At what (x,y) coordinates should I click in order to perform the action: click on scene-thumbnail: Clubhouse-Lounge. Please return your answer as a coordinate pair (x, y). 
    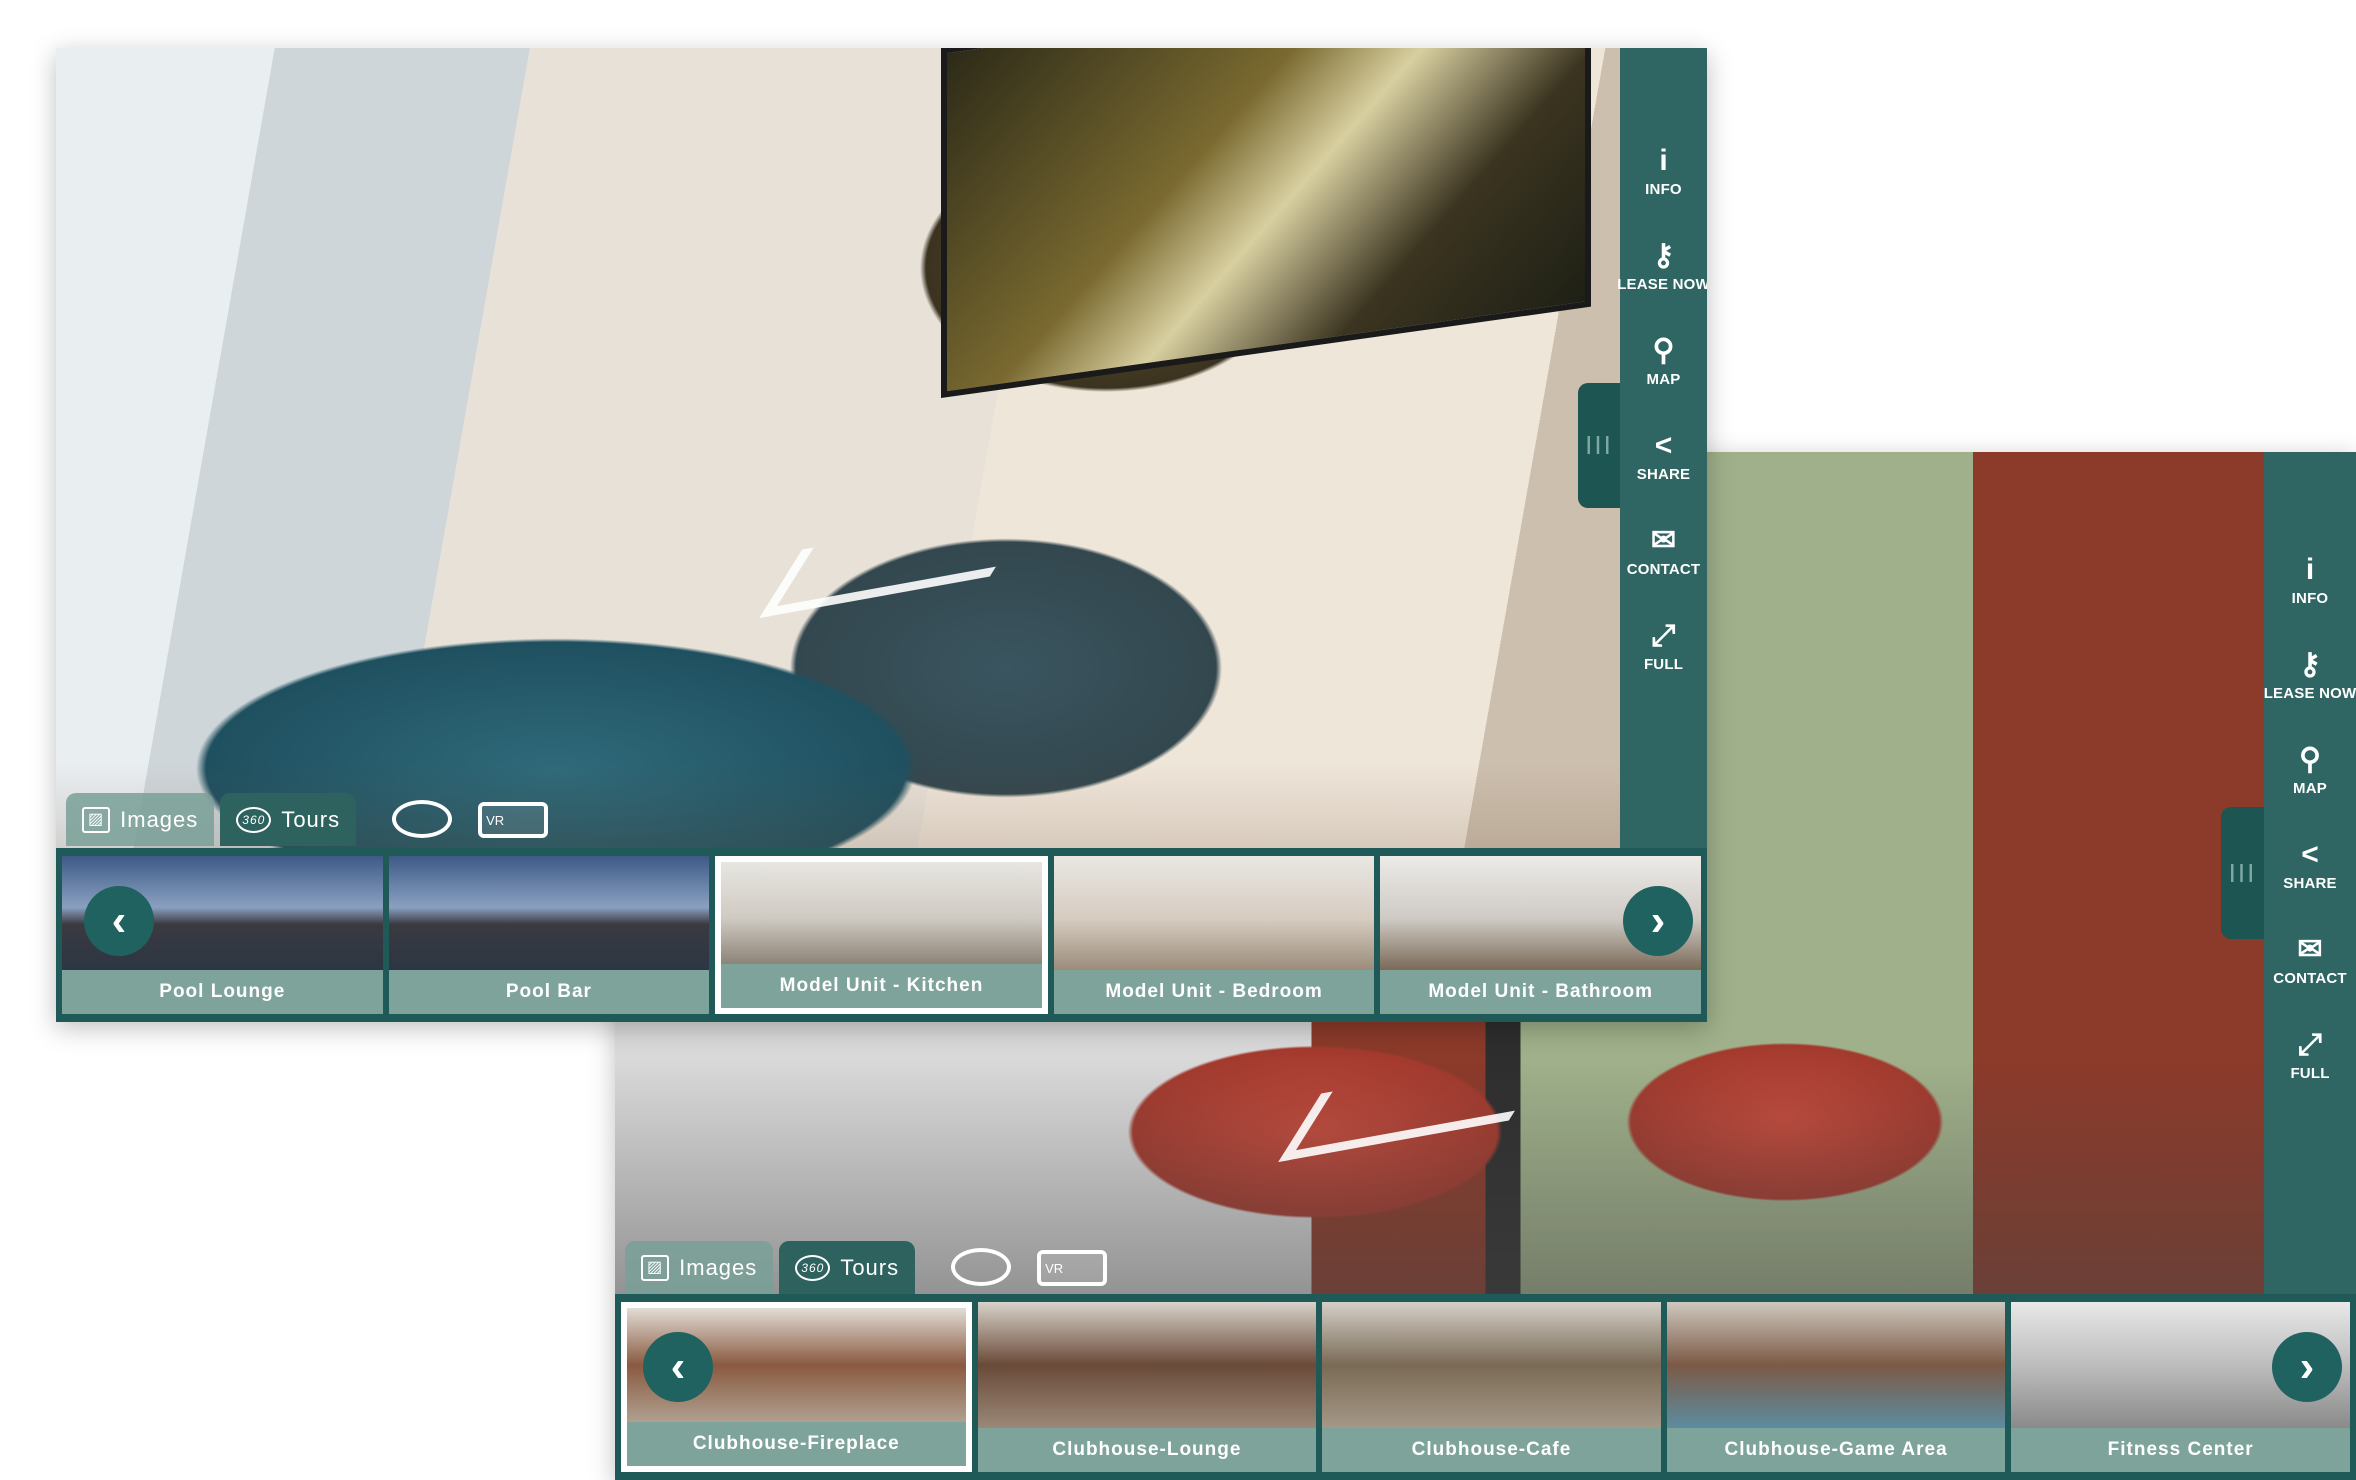
    Looking at the image, I should click on (1147, 1387).